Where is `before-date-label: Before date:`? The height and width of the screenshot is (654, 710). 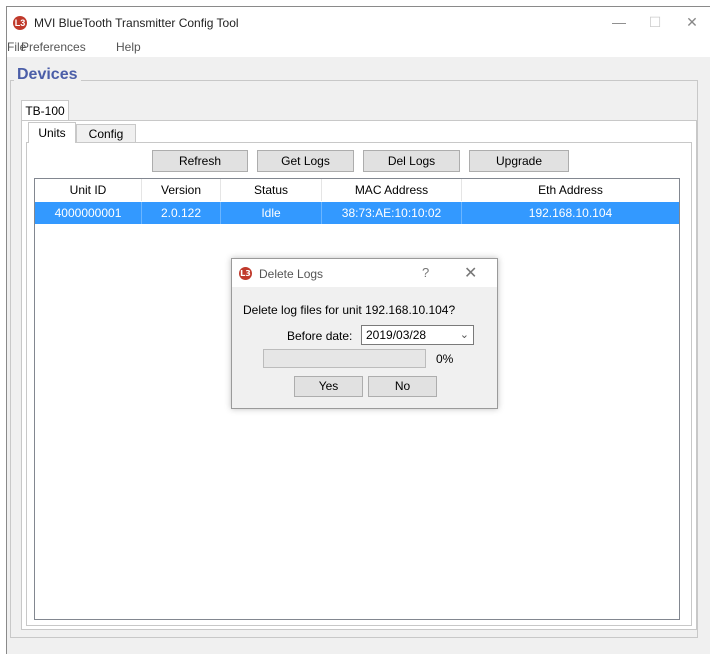 before-date-label: Before date: is located at coordinates (320, 336).